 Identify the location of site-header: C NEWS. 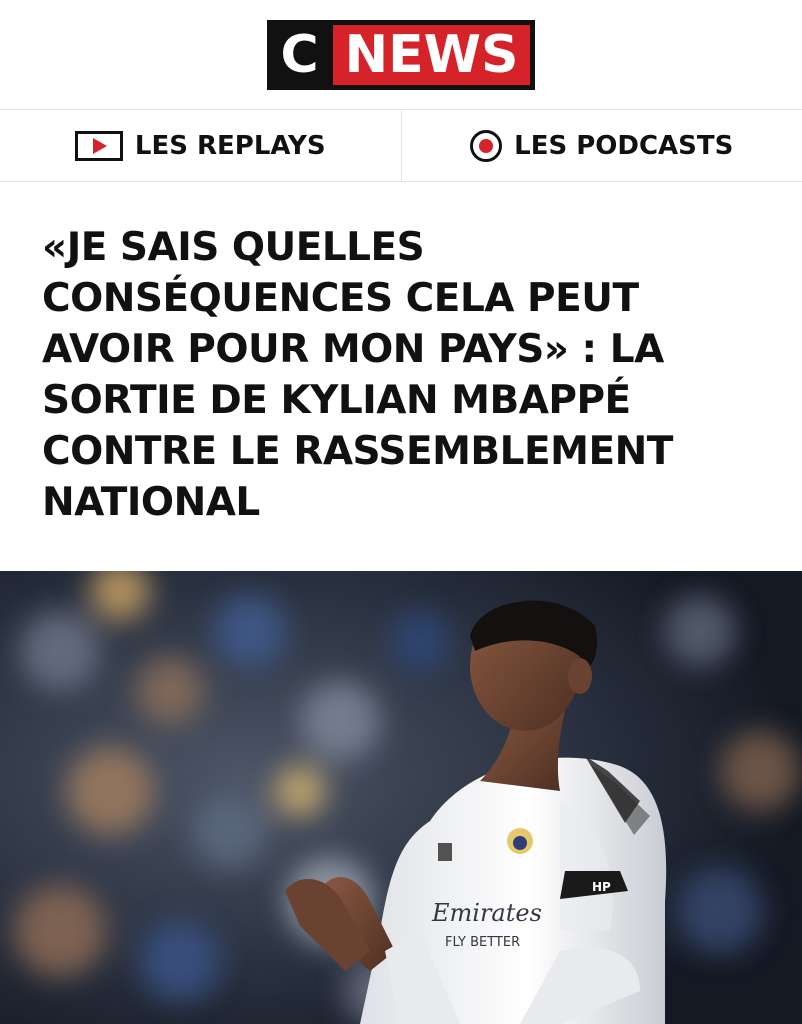
(401, 55).